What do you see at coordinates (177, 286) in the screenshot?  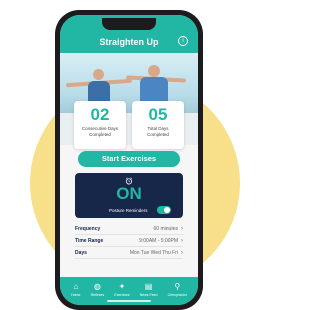 I see `chiropractor-icon: ⚲` at bounding box center [177, 286].